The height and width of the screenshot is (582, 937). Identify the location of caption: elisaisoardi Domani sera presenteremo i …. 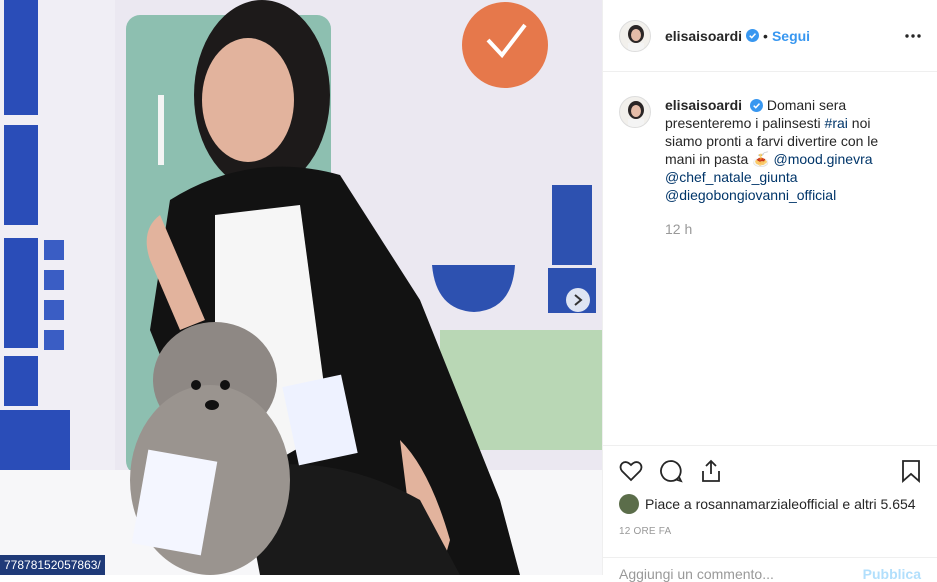
(770, 155).